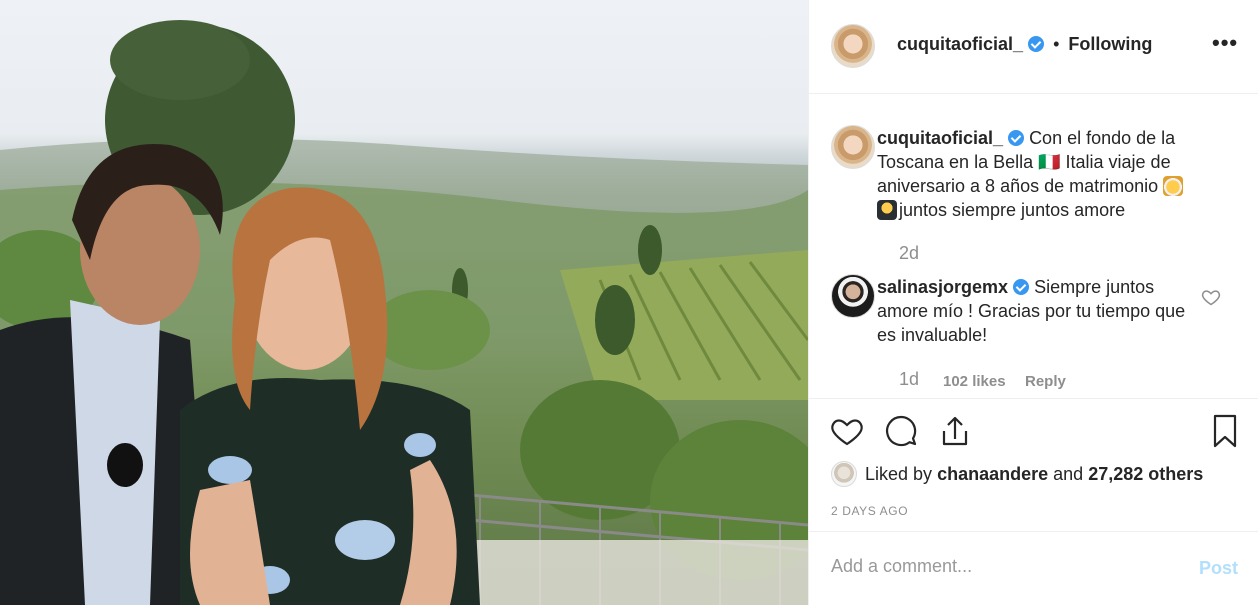 The width and height of the screenshot is (1258, 605). I want to click on like-heart-icon, so click(847, 431).